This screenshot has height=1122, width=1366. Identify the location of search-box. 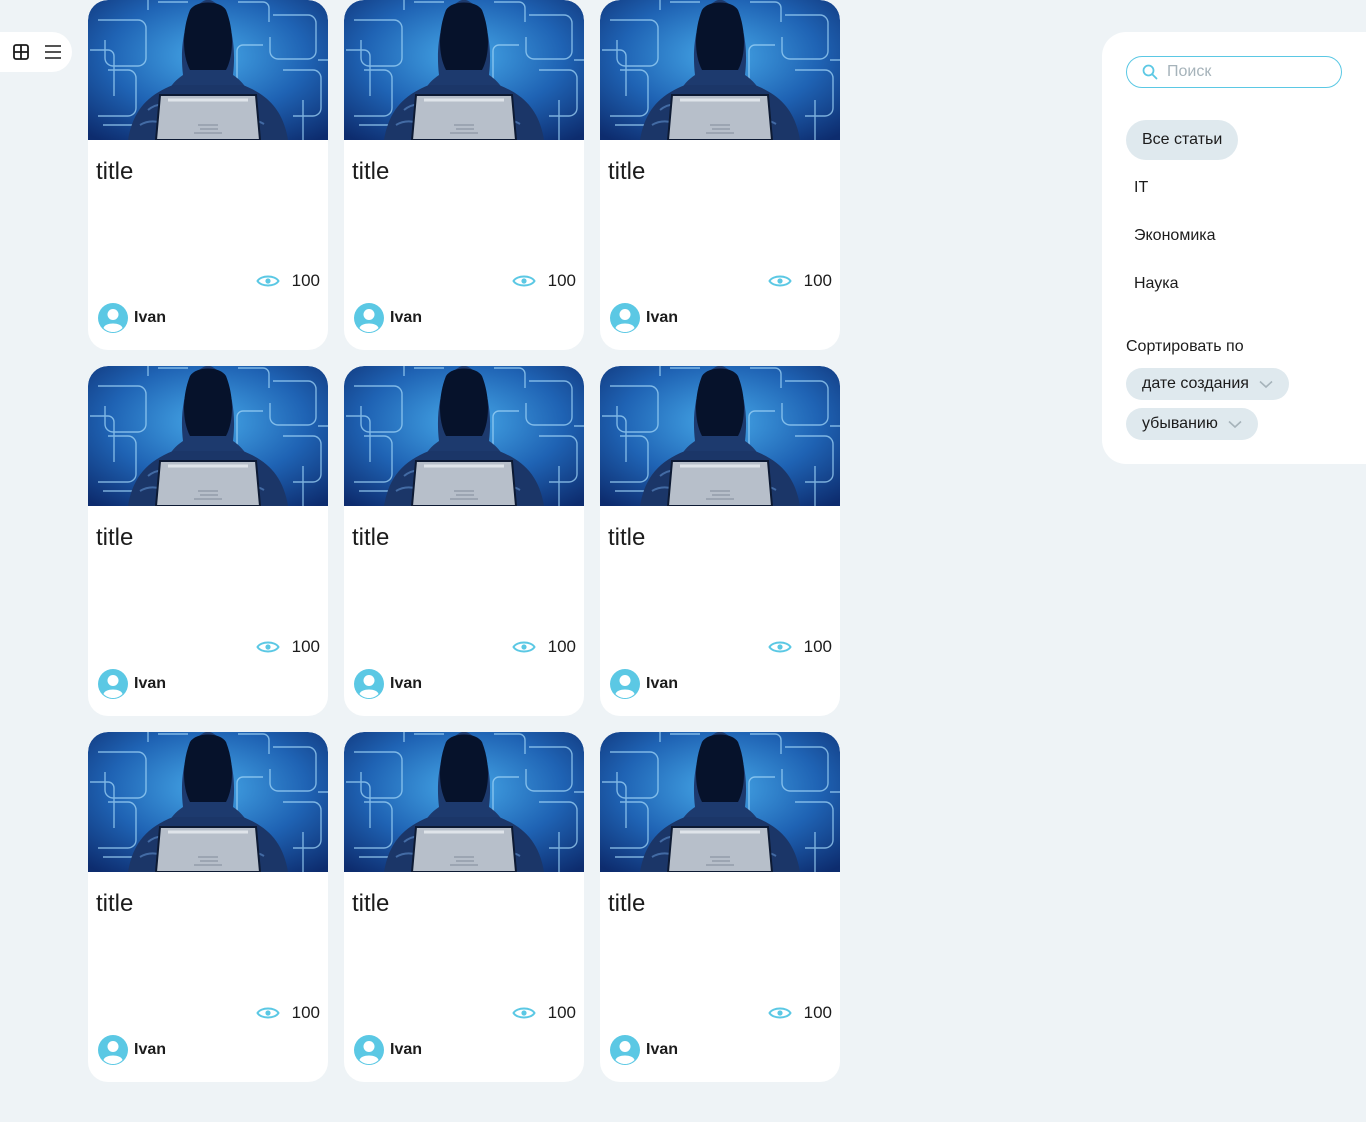
(1234, 72).